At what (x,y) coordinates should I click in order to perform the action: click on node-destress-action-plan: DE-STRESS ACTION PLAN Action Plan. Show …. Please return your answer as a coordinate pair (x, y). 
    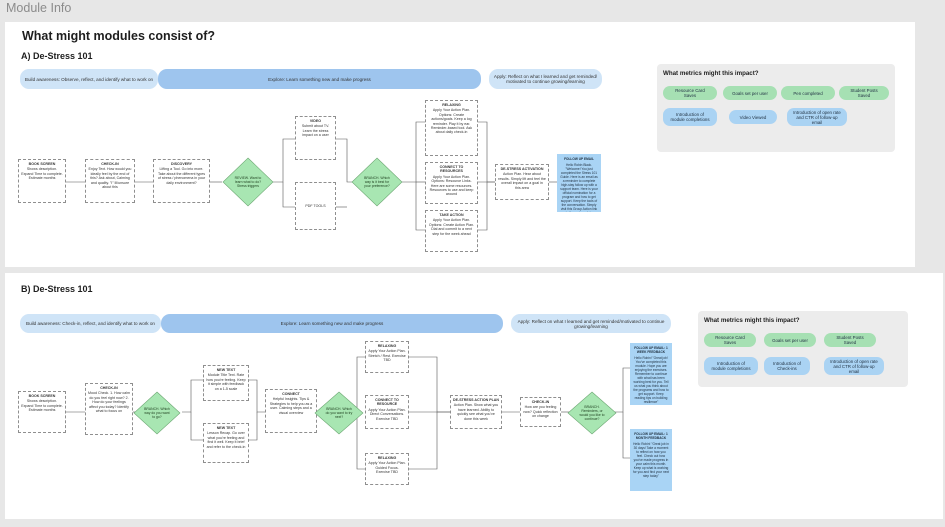
    Looking at the image, I should click on (476, 412).